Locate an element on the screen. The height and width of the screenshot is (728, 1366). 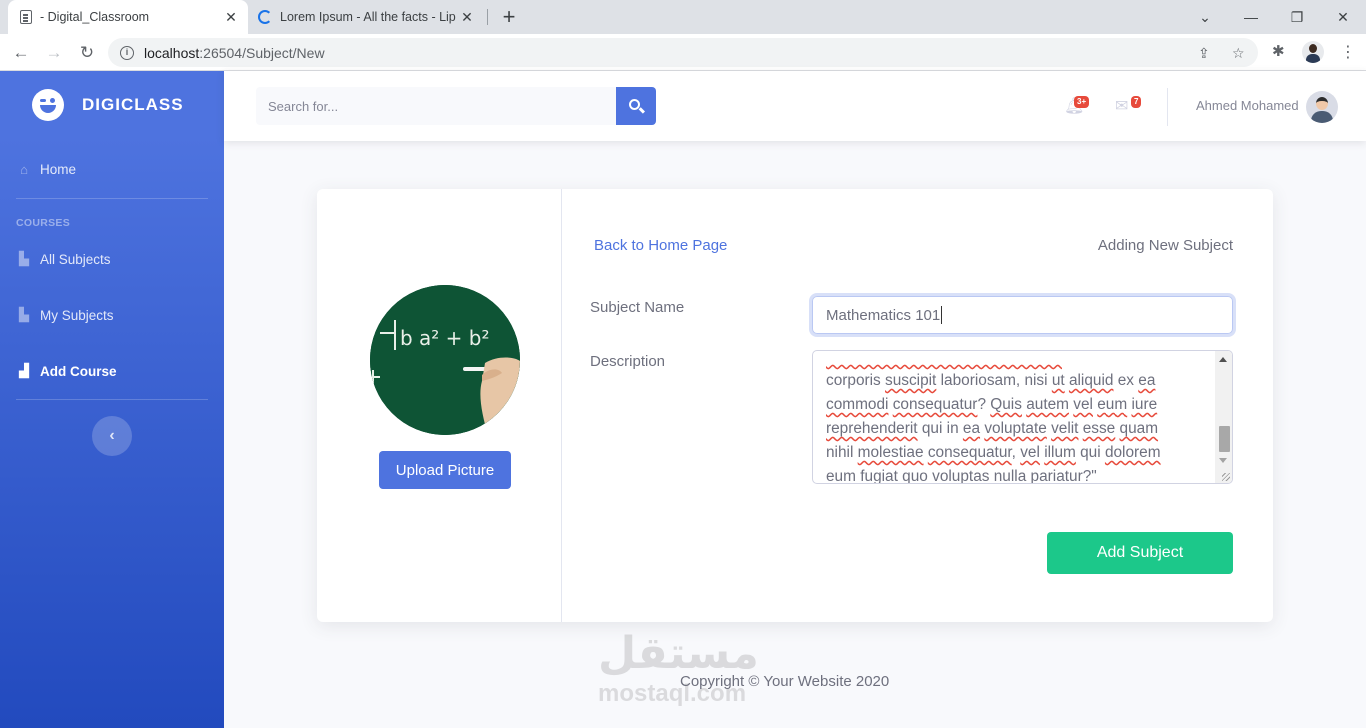
subject-name-input: Mathematics 101 is located at coordinates (1022, 315).